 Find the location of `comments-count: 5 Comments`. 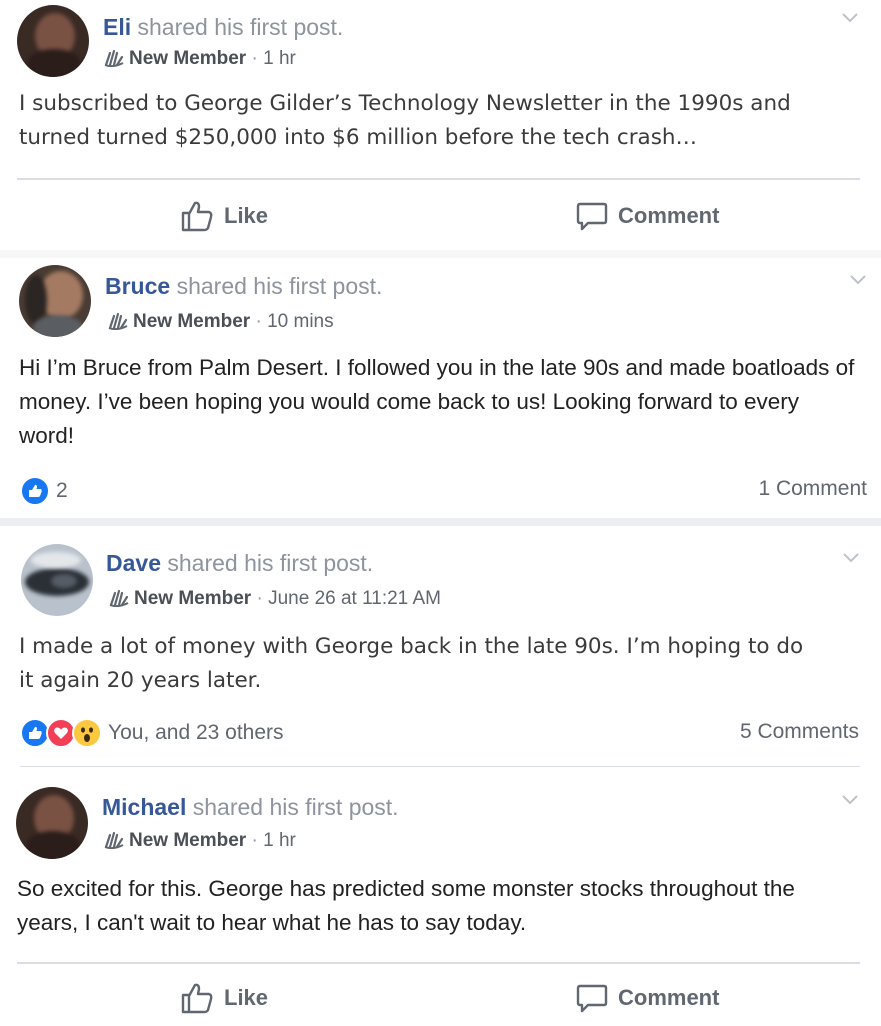

comments-count: 5 Comments is located at coordinates (799, 732).